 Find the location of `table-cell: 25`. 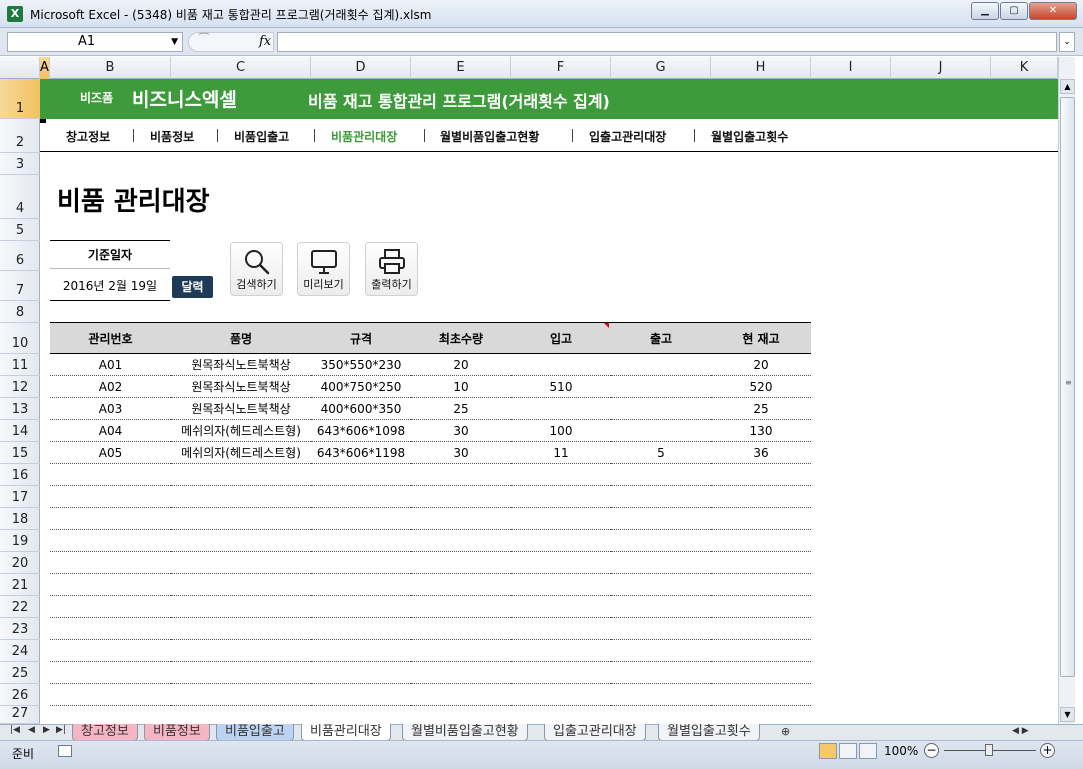

table-cell: 25 is located at coordinates (461, 408).